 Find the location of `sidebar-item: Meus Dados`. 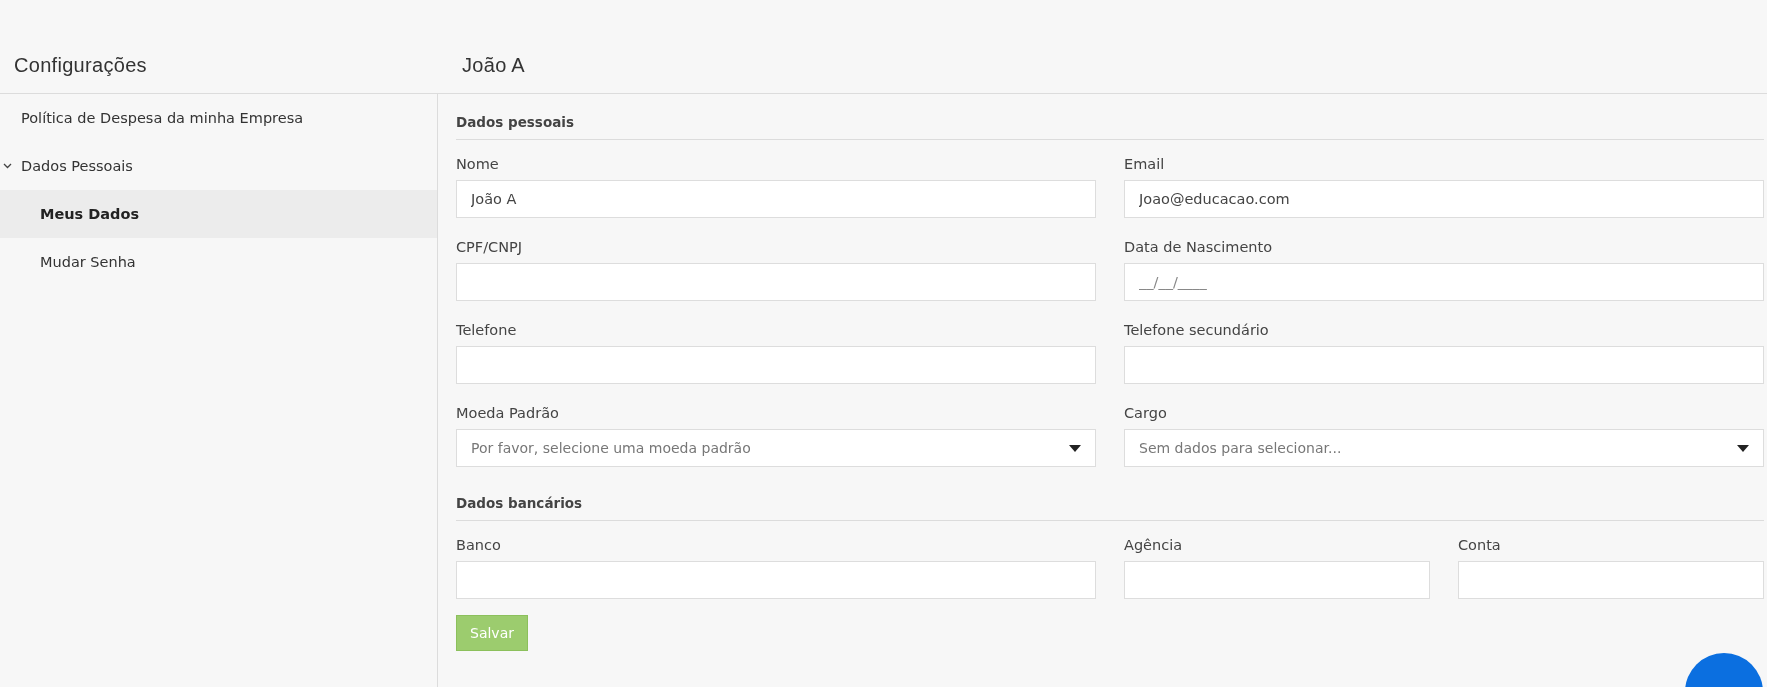

sidebar-item: Meus Dados is located at coordinates (218, 214).